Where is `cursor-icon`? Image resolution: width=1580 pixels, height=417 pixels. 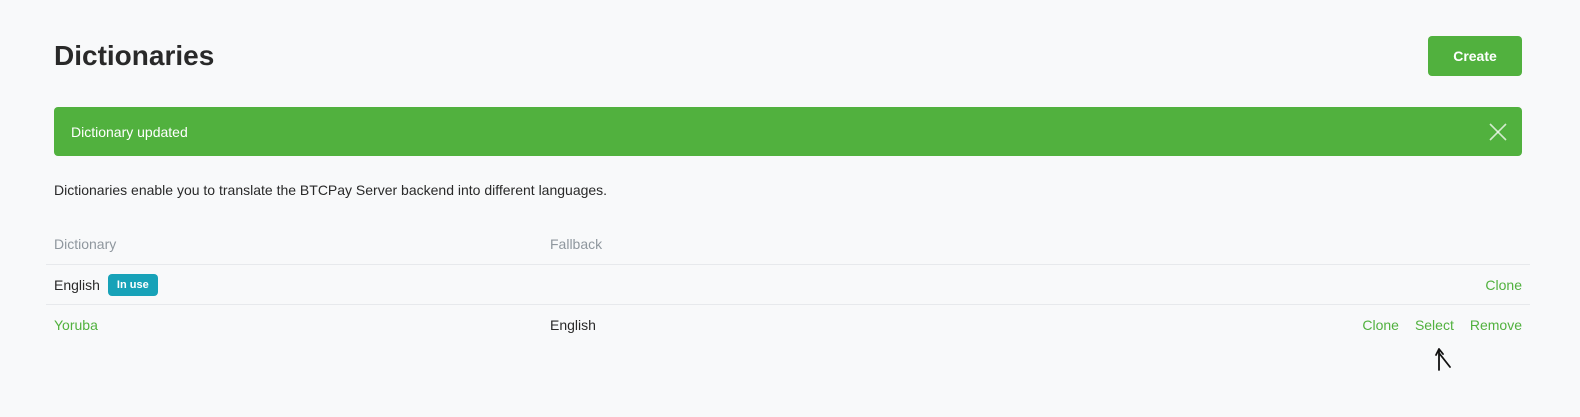
cursor-icon is located at coordinates (1444, 359).